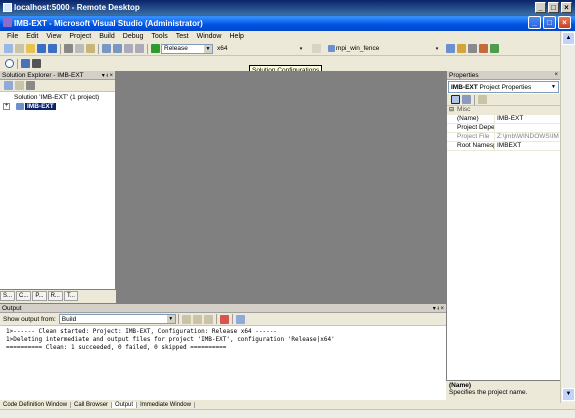 This screenshot has height=418, width=575. I want to click on property-value: IMBEXT, so click(527, 146).